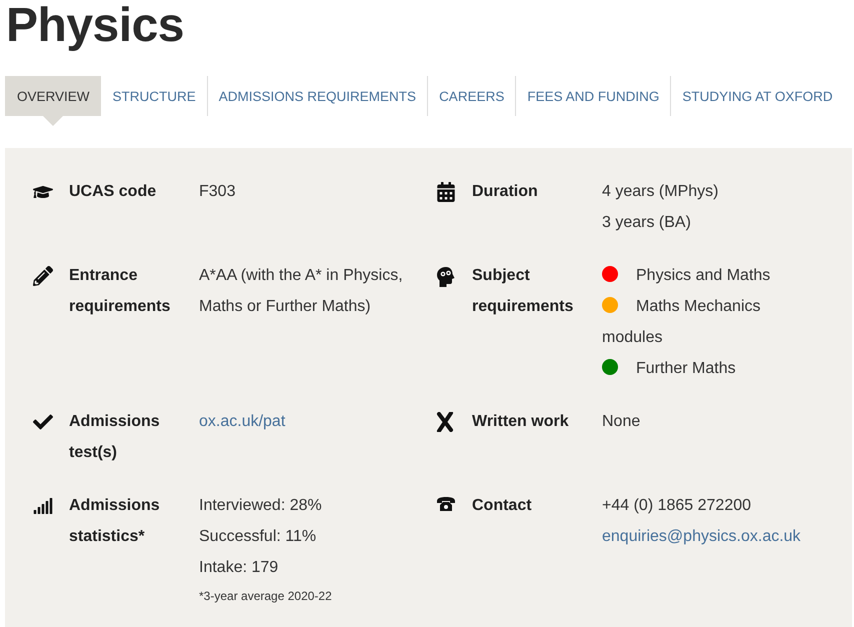  What do you see at coordinates (502, 506) in the screenshot?
I see `fact-label: Contact` at bounding box center [502, 506].